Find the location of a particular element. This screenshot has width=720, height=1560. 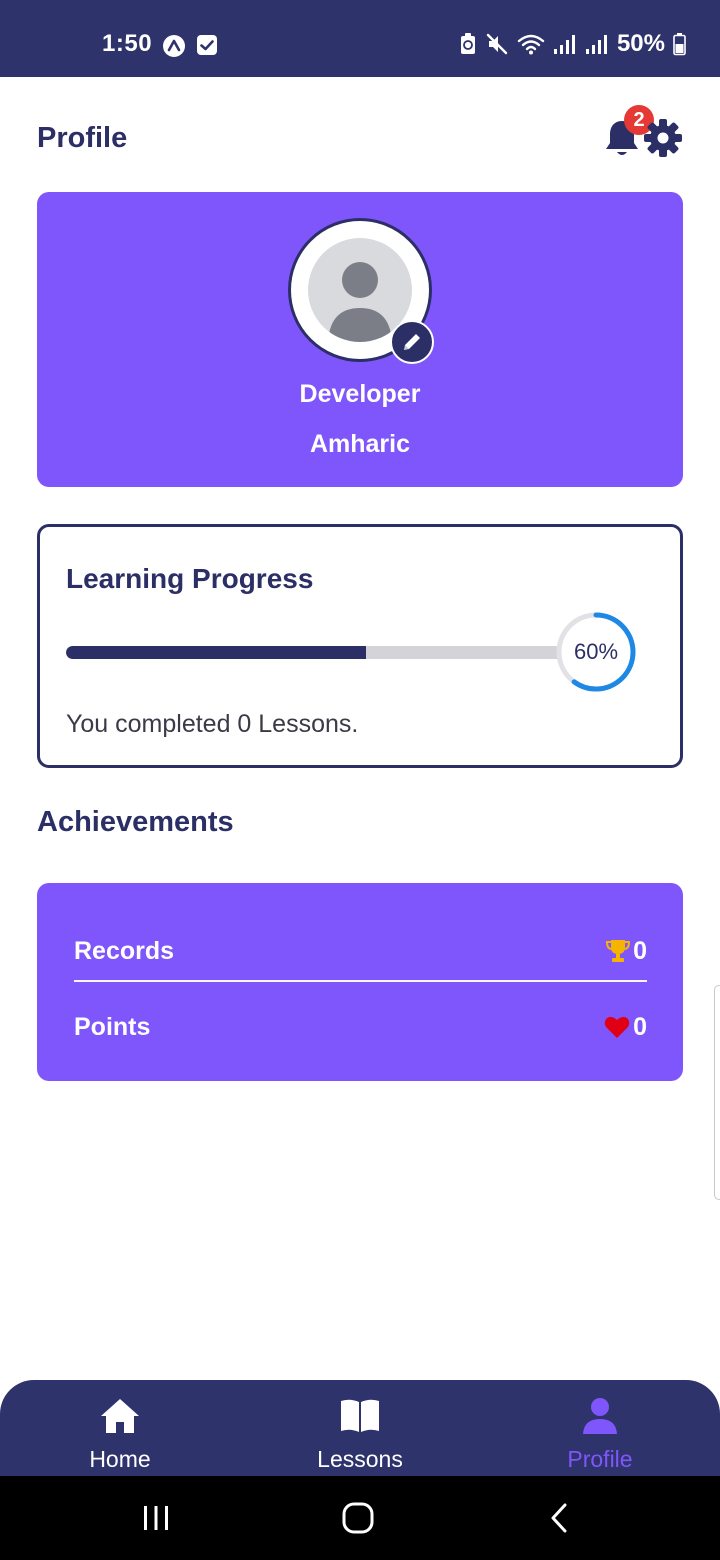

book-icon is located at coordinates (360, 1415).